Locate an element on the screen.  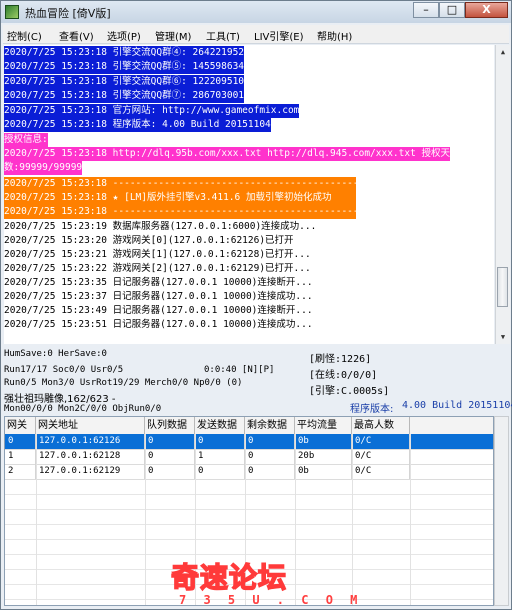
minimize-button: – is located at coordinates (426, 10).